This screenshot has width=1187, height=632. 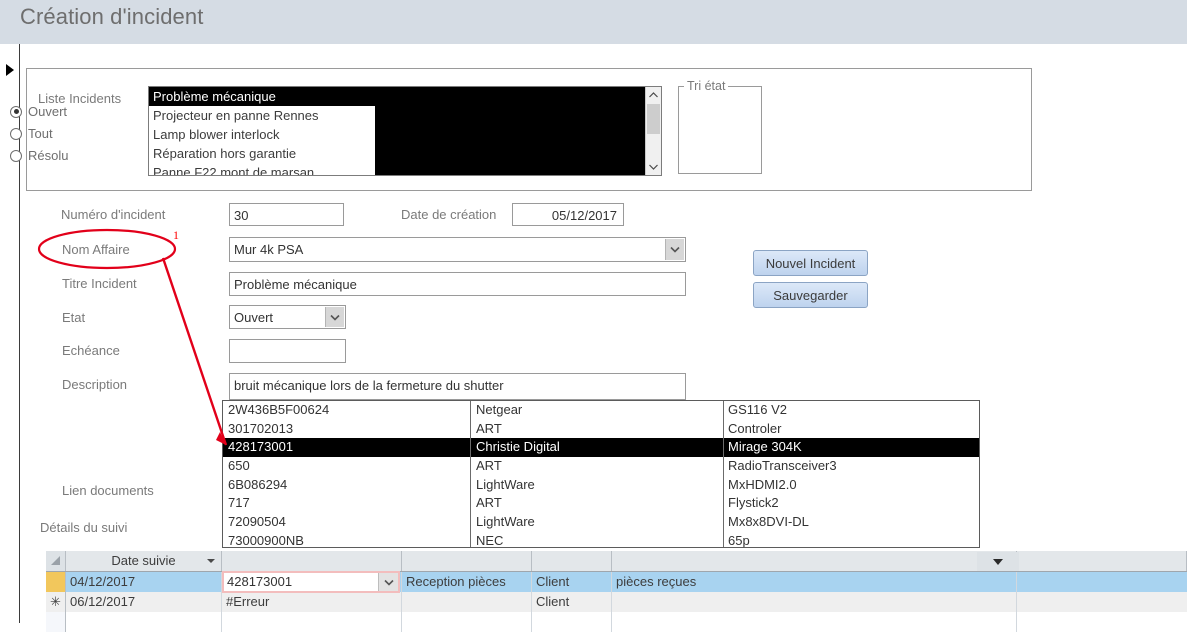 What do you see at coordinates (239, 466) in the screenshot?
I see `dropdown-cell-serial: 650` at bounding box center [239, 466].